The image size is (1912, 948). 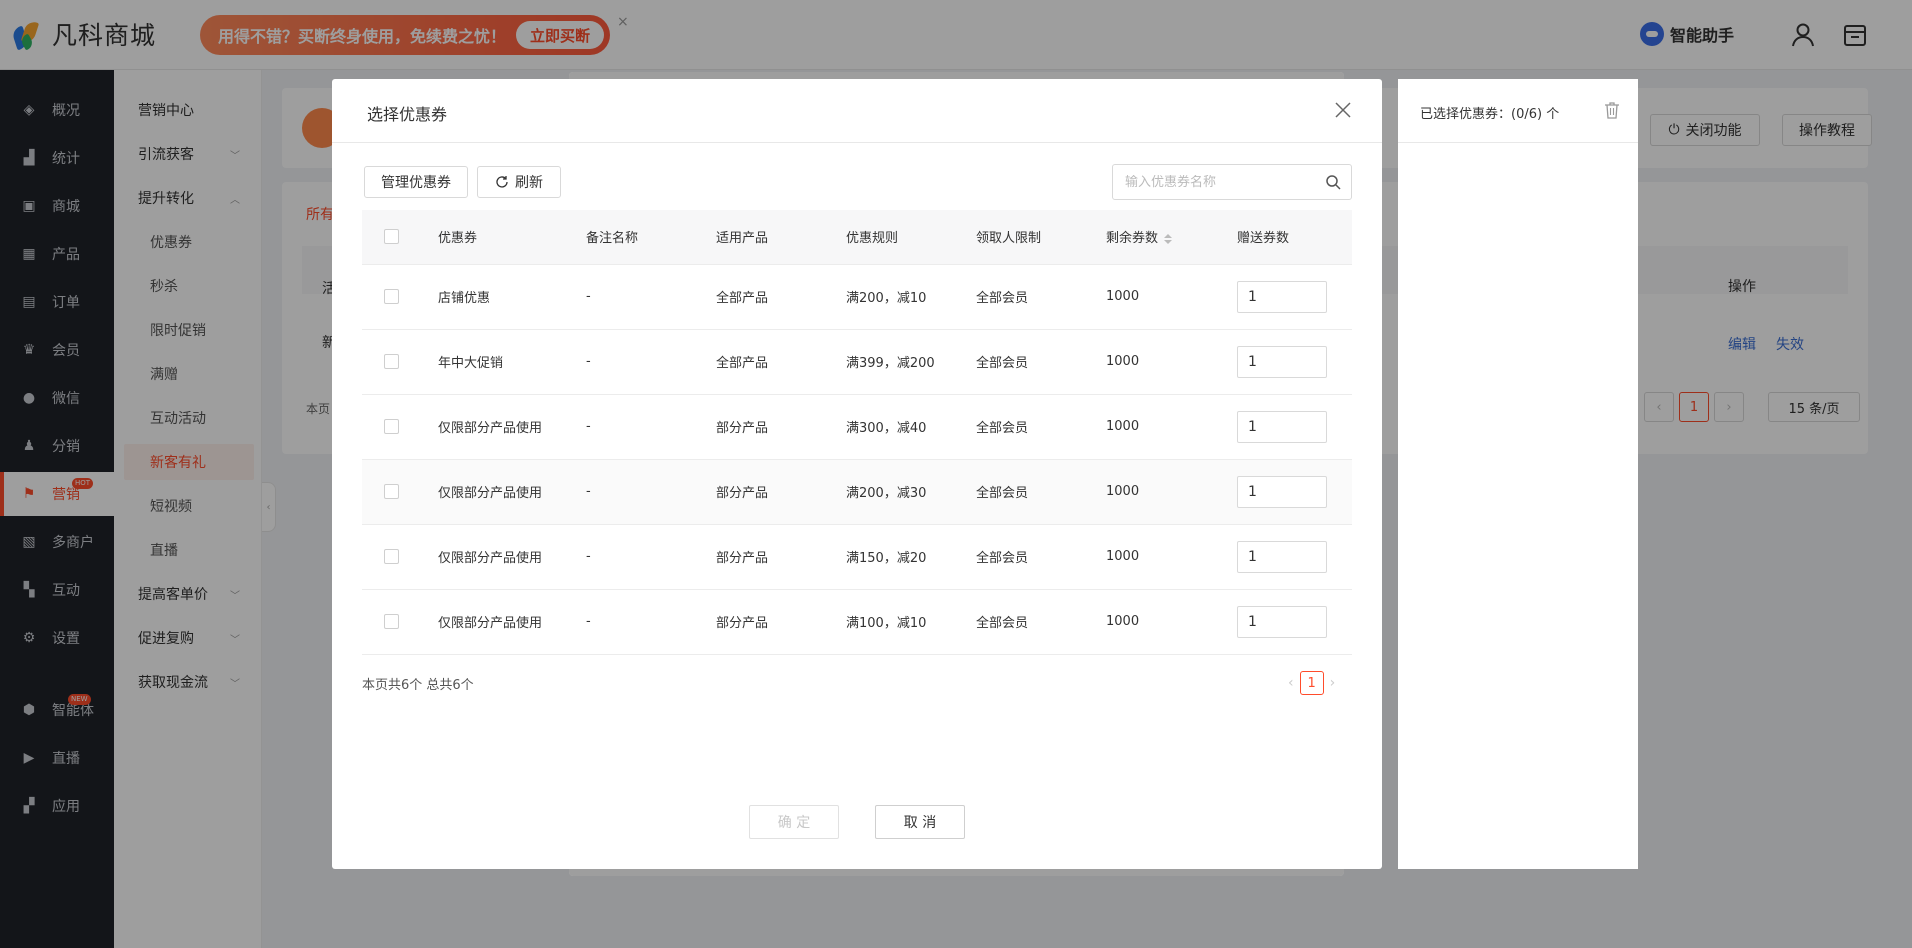 I want to click on sort-icon, so click(x=1168, y=238).